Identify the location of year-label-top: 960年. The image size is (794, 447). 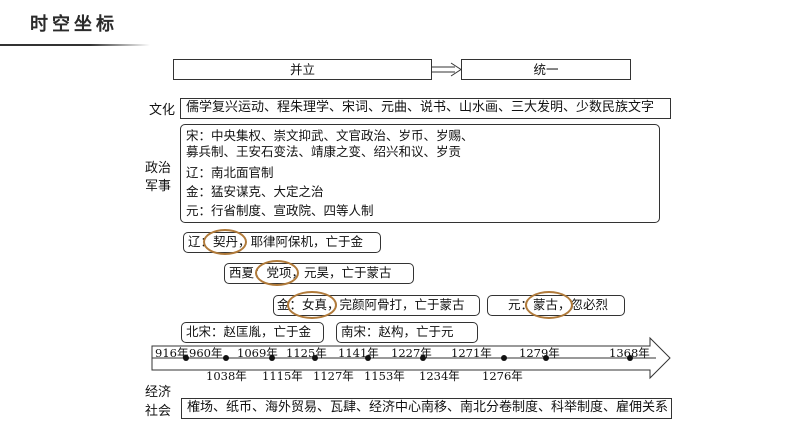
(206, 353).